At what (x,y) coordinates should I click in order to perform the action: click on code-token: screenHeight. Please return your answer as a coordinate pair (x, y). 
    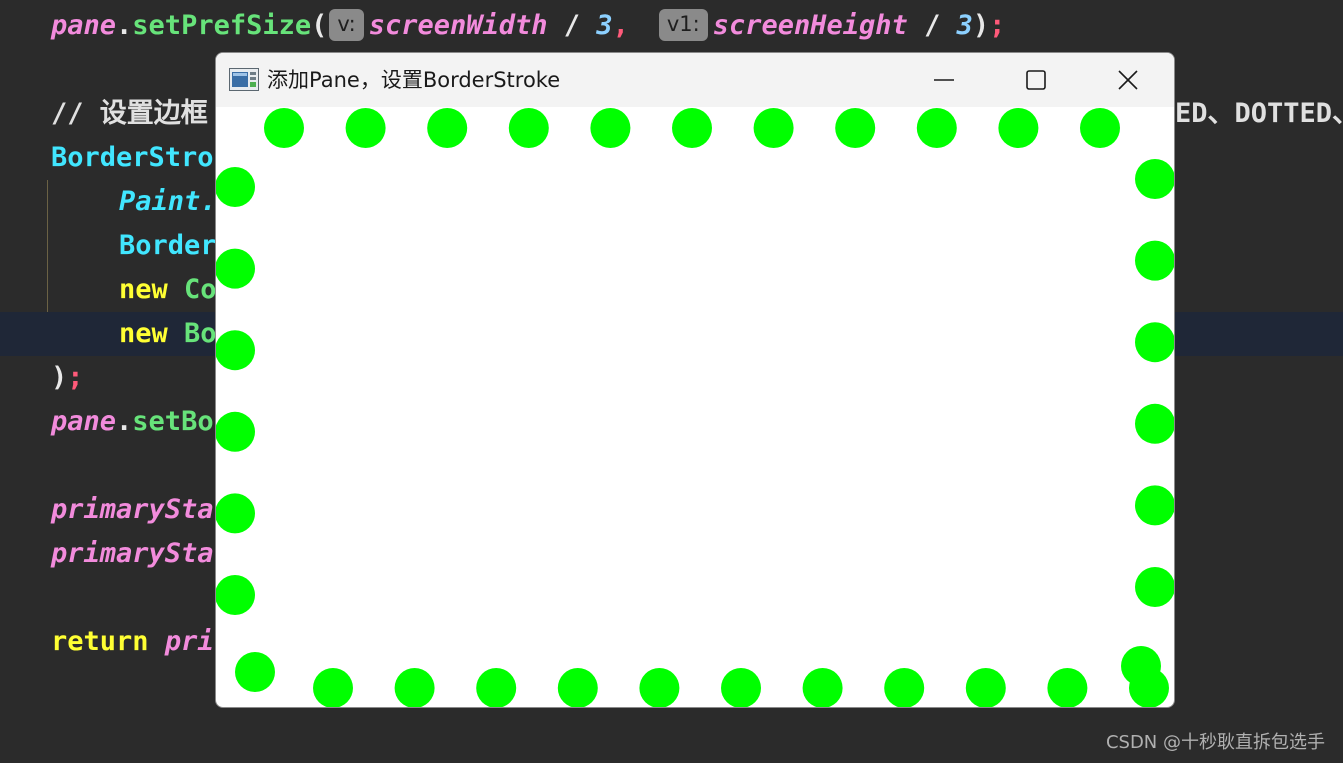
    Looking at the image, I should click on (810, 25).